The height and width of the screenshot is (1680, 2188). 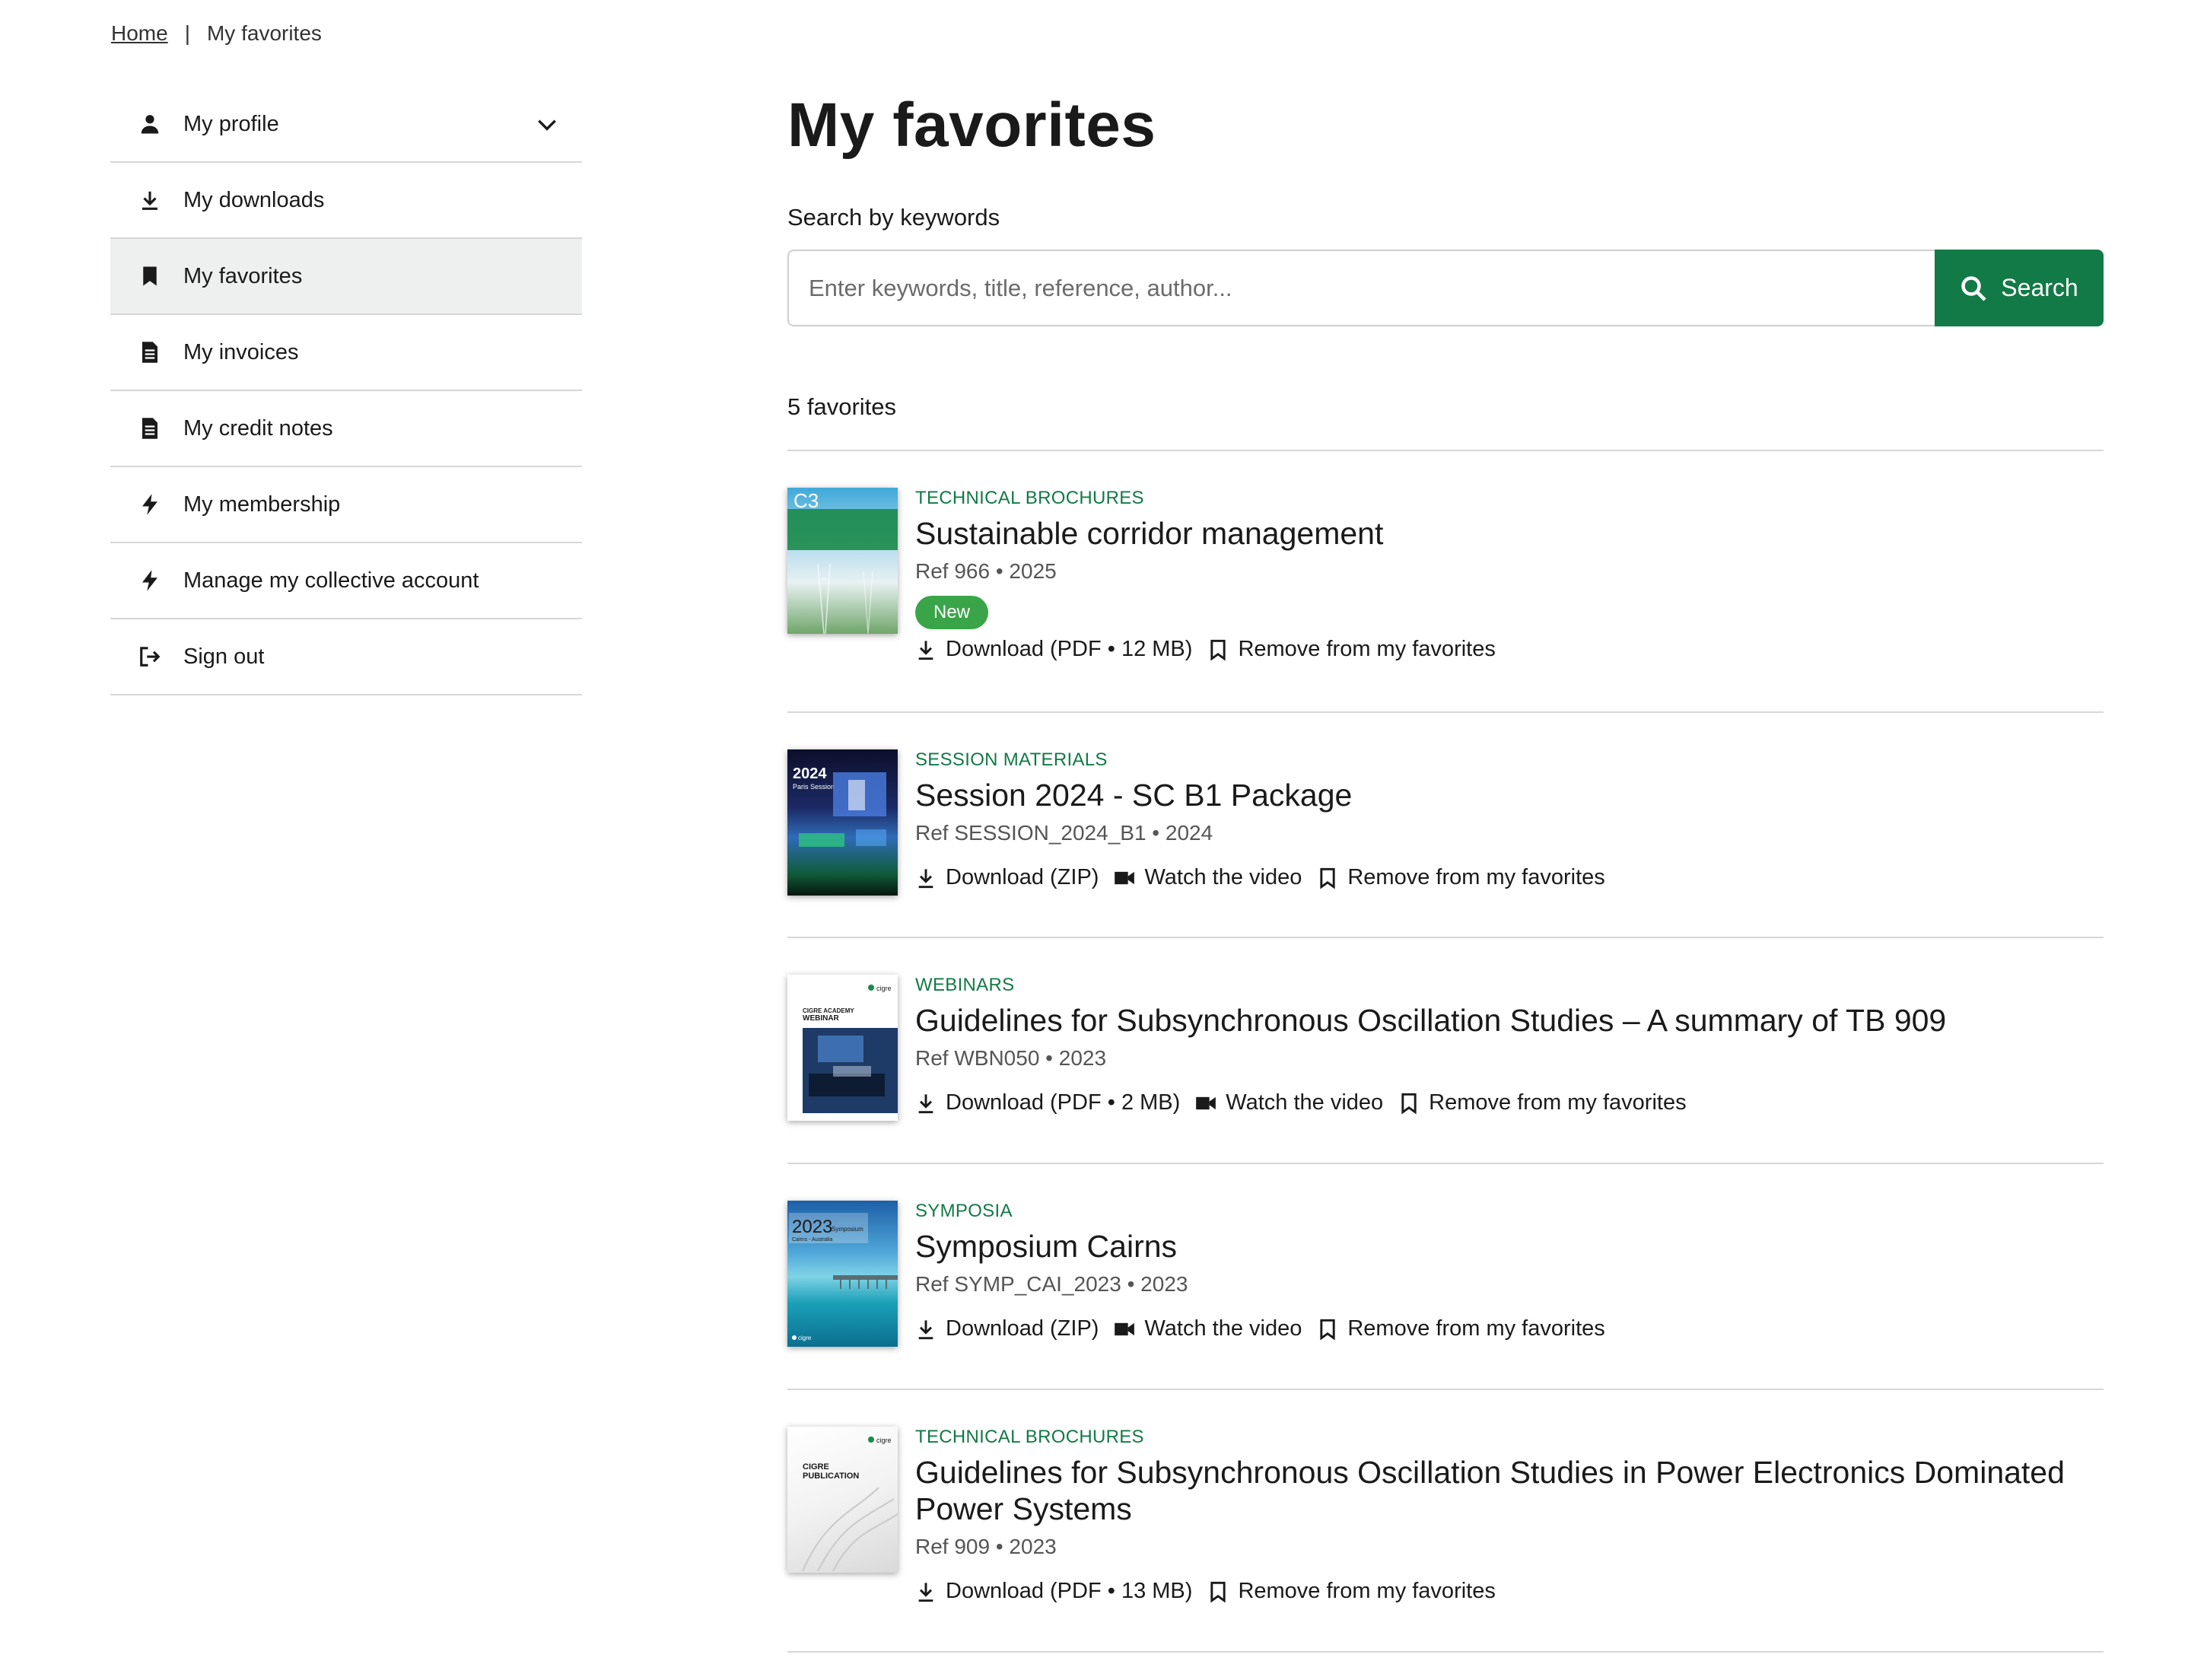 What do you see at coordinates (346, 429) in the screenshot?
I see `sidebar-item-my-credit-notes: My credit notes` at bounding box center [346, 429].